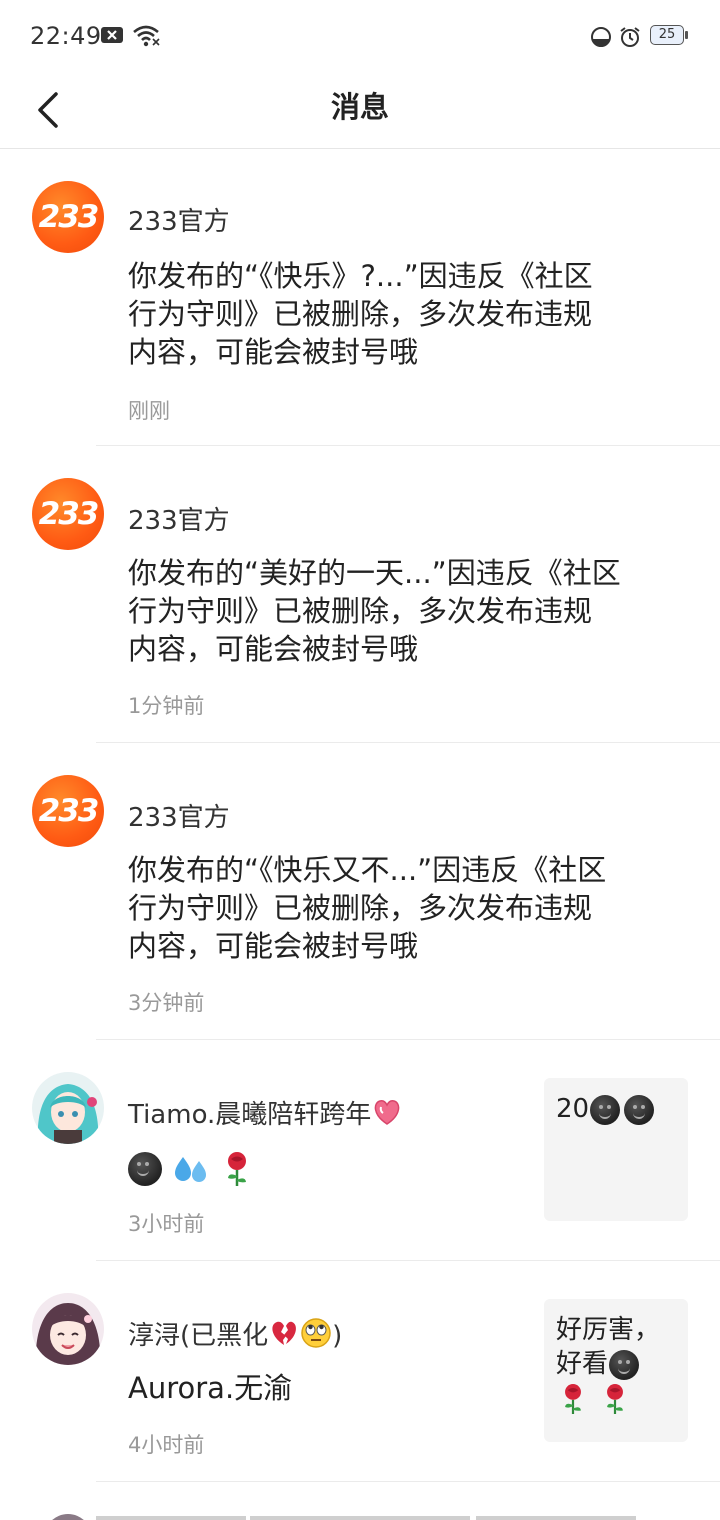 This screenshot has width=720, height=1520. What do you see at coordinates (608, 1330) in the screenshot?
I see `quote-line: 好厉害，` at bounding box center [608, 1330].